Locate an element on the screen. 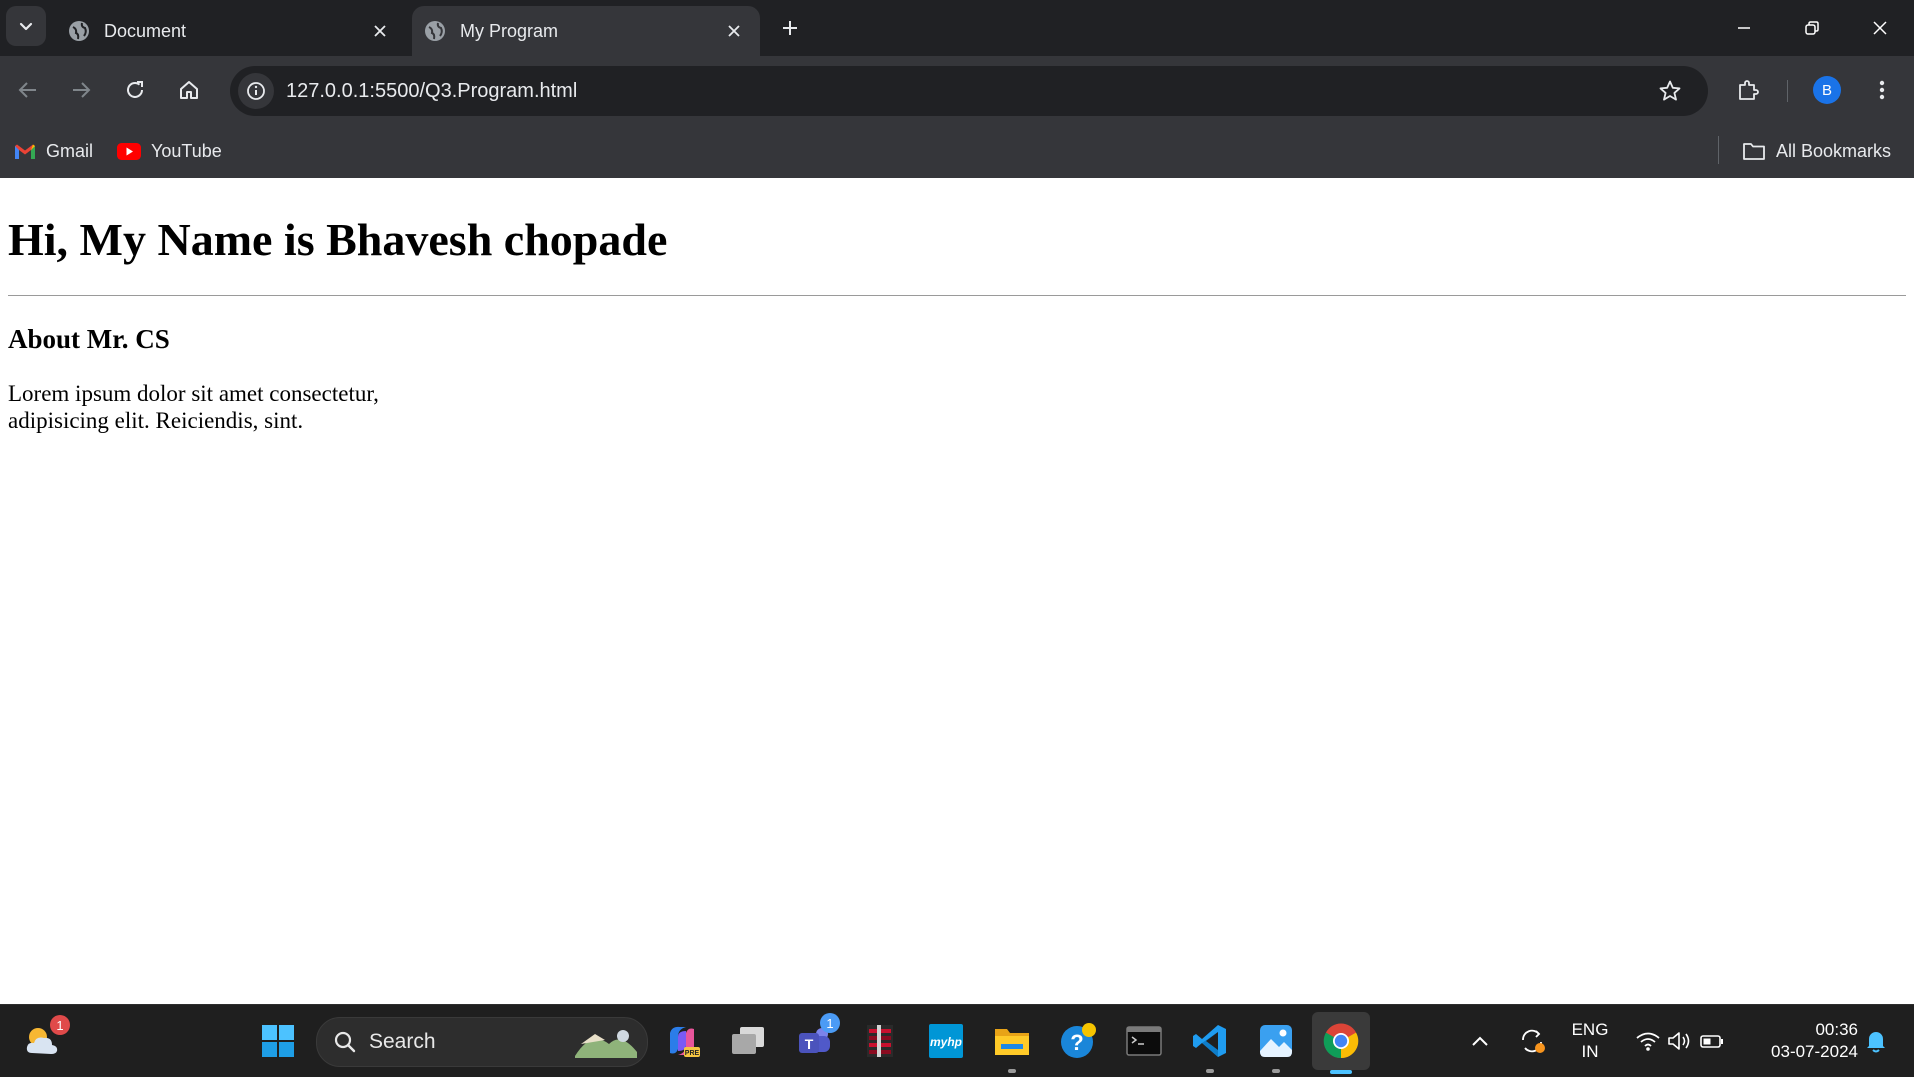  taskbar-search: Search is located at coordinates (482, 1042).